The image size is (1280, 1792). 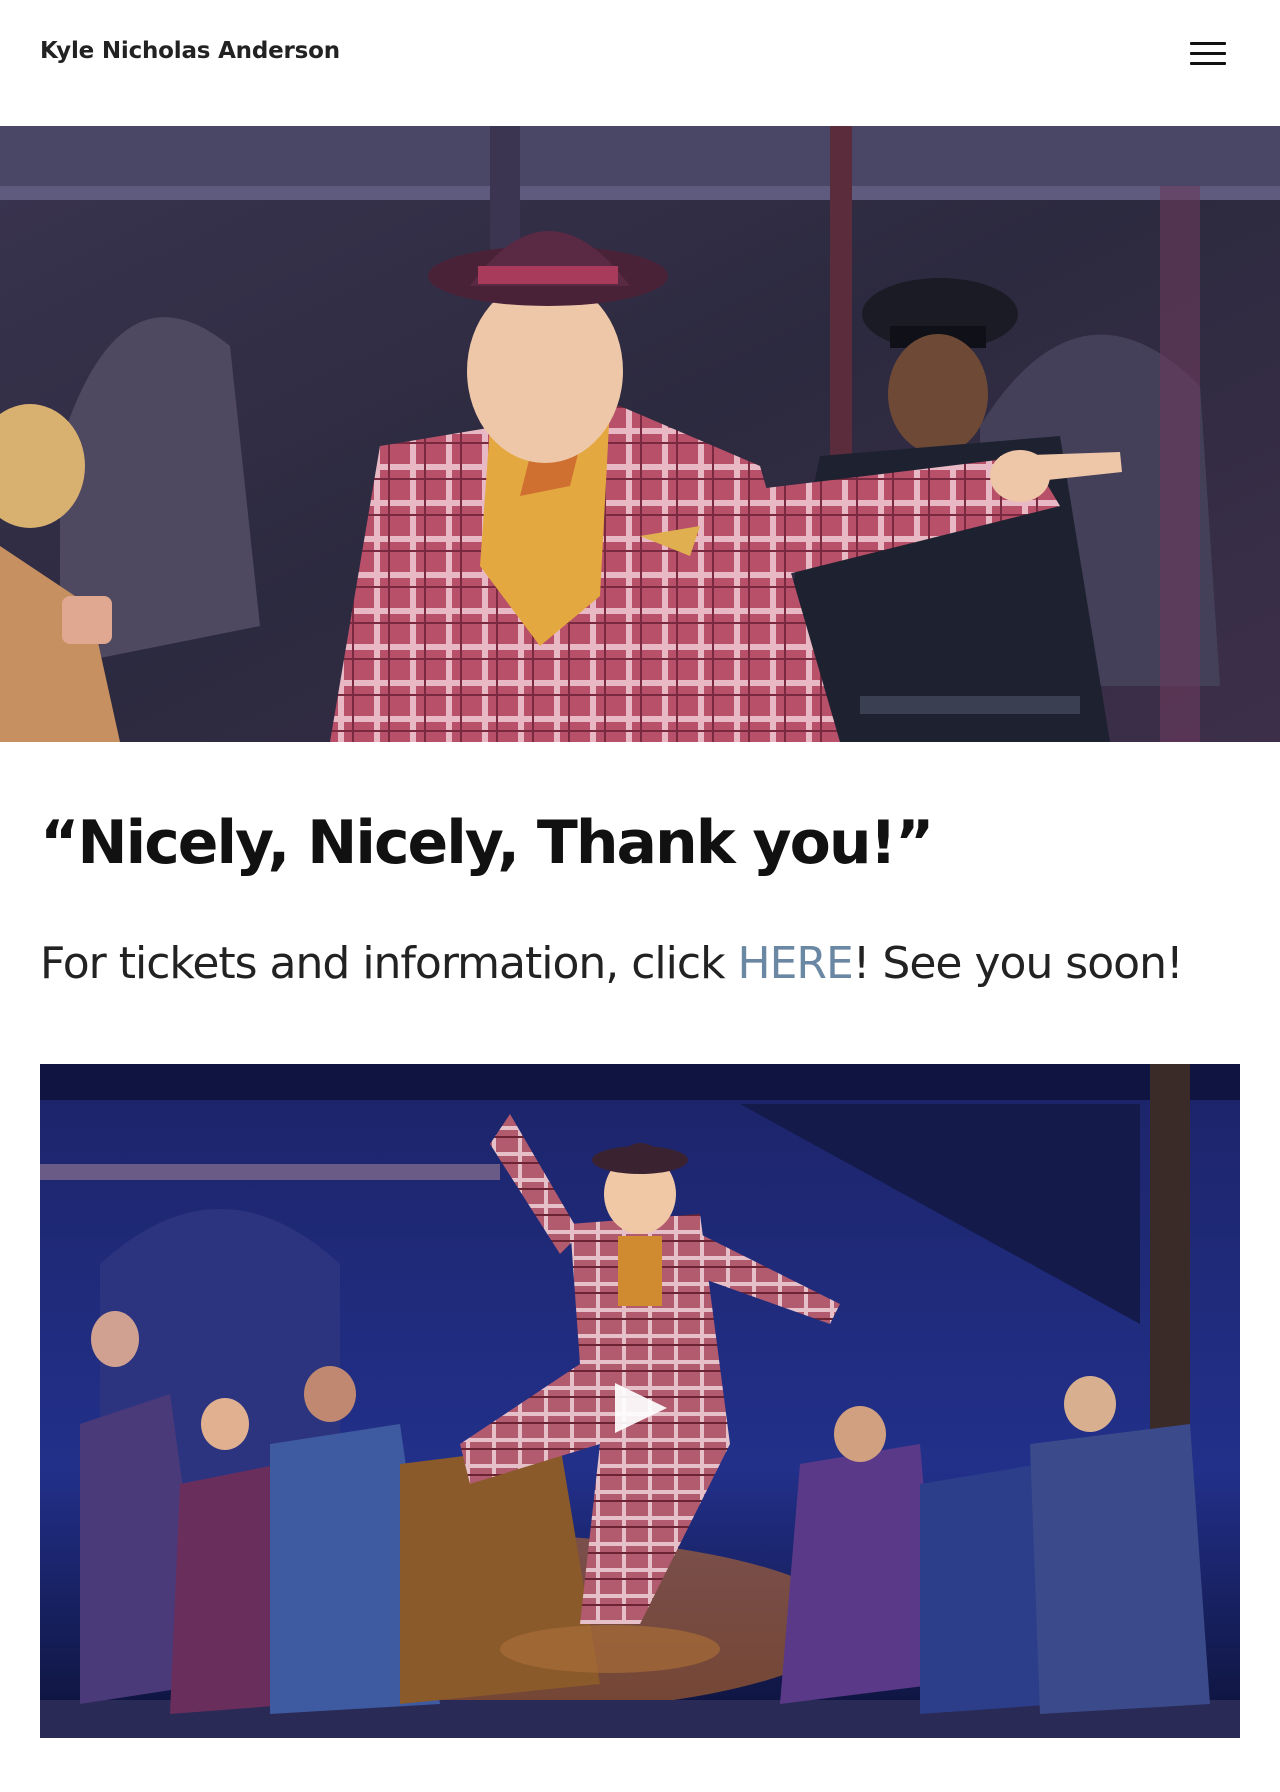 I want to click on tickets-text-before: For tickets and information, click, so click(x=389, y=963).